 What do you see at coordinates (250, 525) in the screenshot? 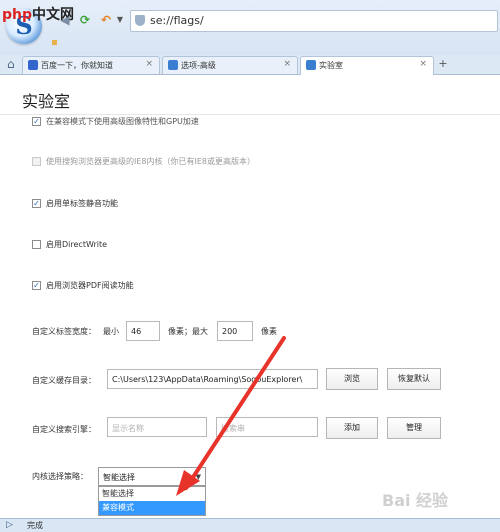
I see `status-bar: ▷ 完成` at bounding box center [250, 525].